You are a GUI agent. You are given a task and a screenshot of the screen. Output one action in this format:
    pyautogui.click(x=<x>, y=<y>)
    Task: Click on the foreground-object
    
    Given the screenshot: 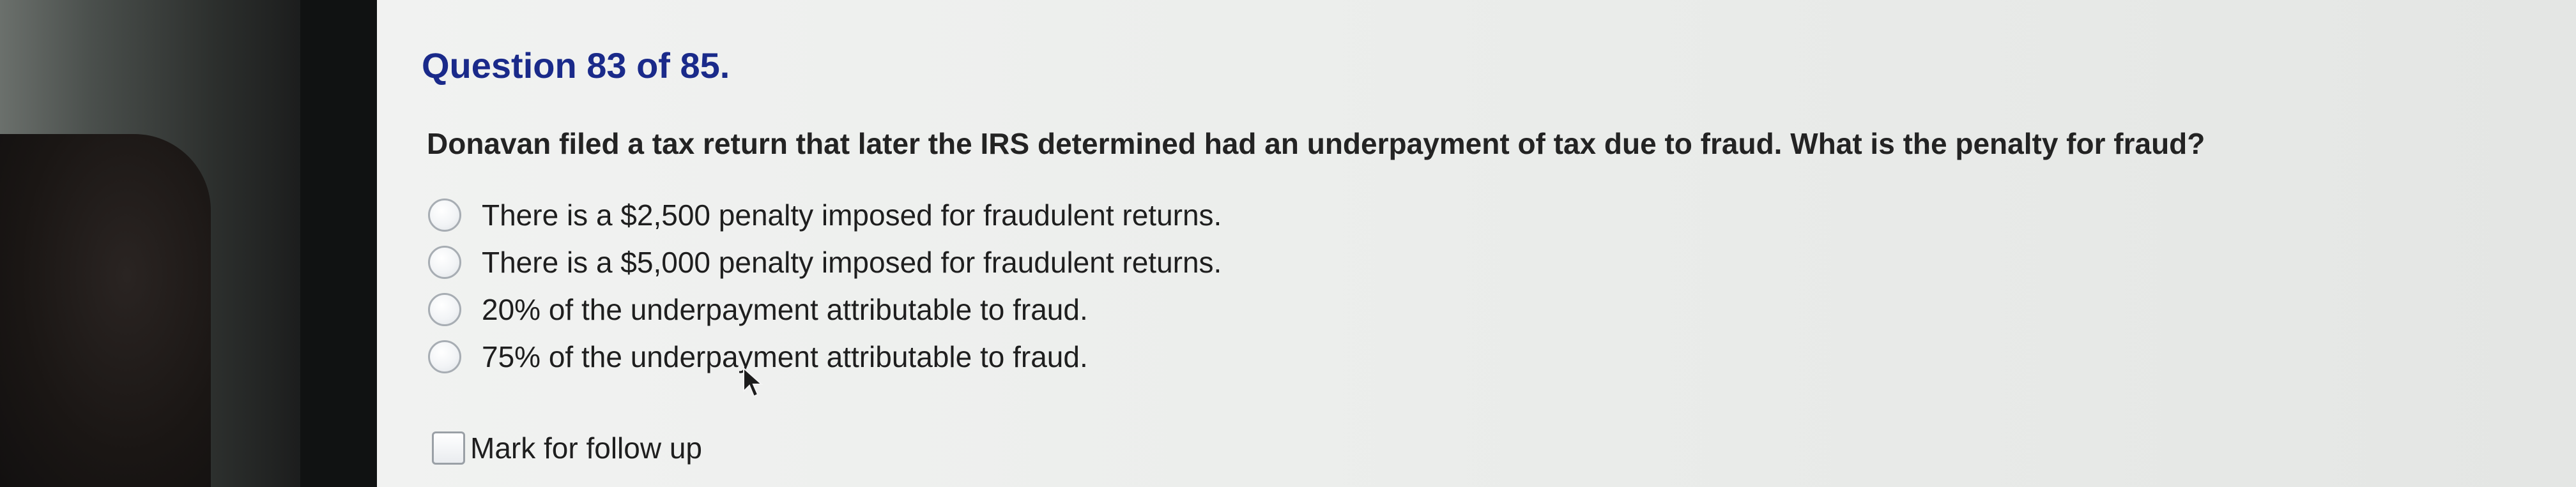 What is the action you would take?
    pyautogui.click(x=105, y=310)
    